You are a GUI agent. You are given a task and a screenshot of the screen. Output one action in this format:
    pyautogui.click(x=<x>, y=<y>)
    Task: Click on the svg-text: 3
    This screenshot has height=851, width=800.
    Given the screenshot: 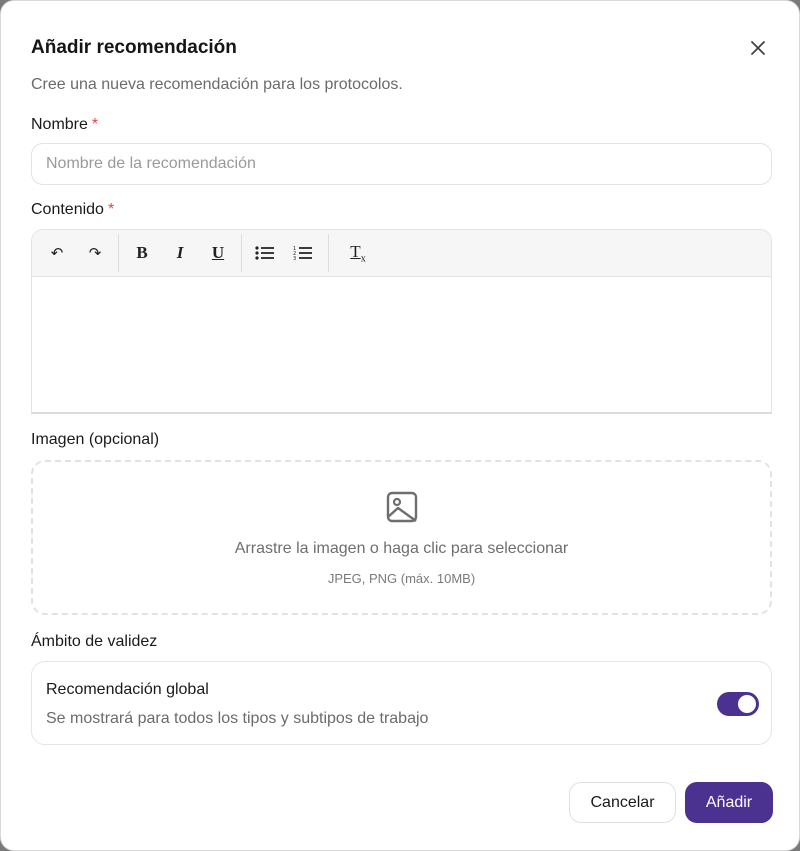 What is the action you would take?
    pyautogui.click(x=294, y=258)
    